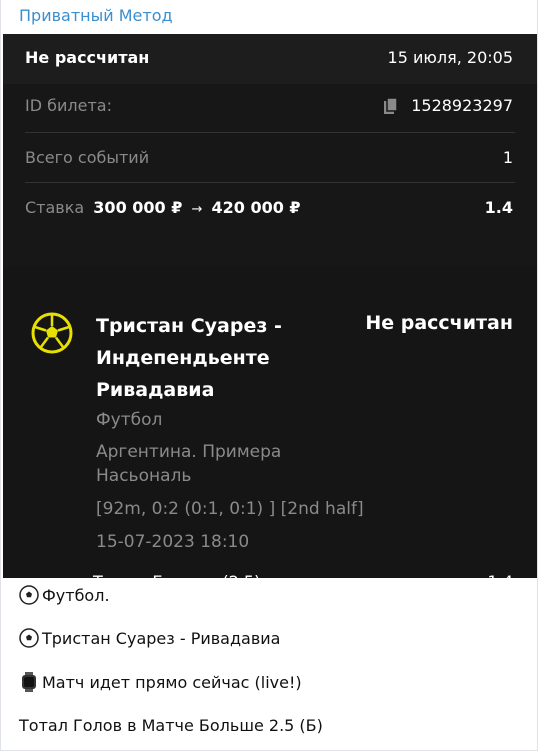 The height and width of the screenshot is (751, 540). Describe the element at coordinates (500, 581) in the screenshot. I see `bet-coefficient: 1.4` at that location.